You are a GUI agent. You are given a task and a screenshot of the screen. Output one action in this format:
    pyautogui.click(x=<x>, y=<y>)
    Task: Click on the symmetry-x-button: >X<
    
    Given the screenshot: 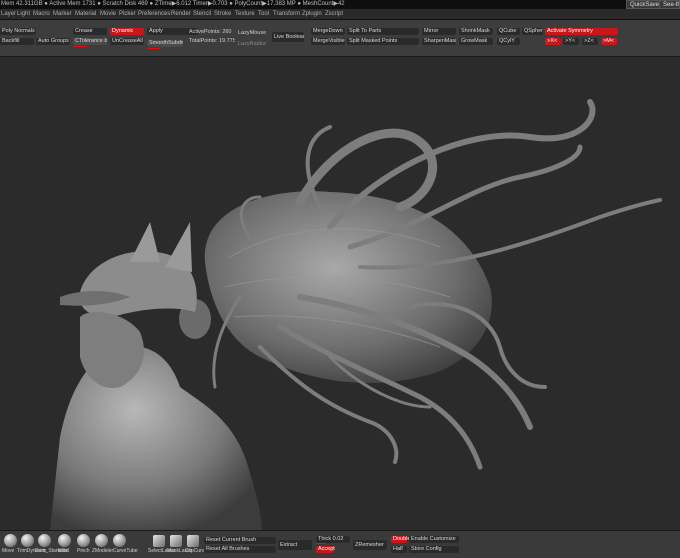 What is the action you would take?
    pyautogui.click(x=553, y=41)
    